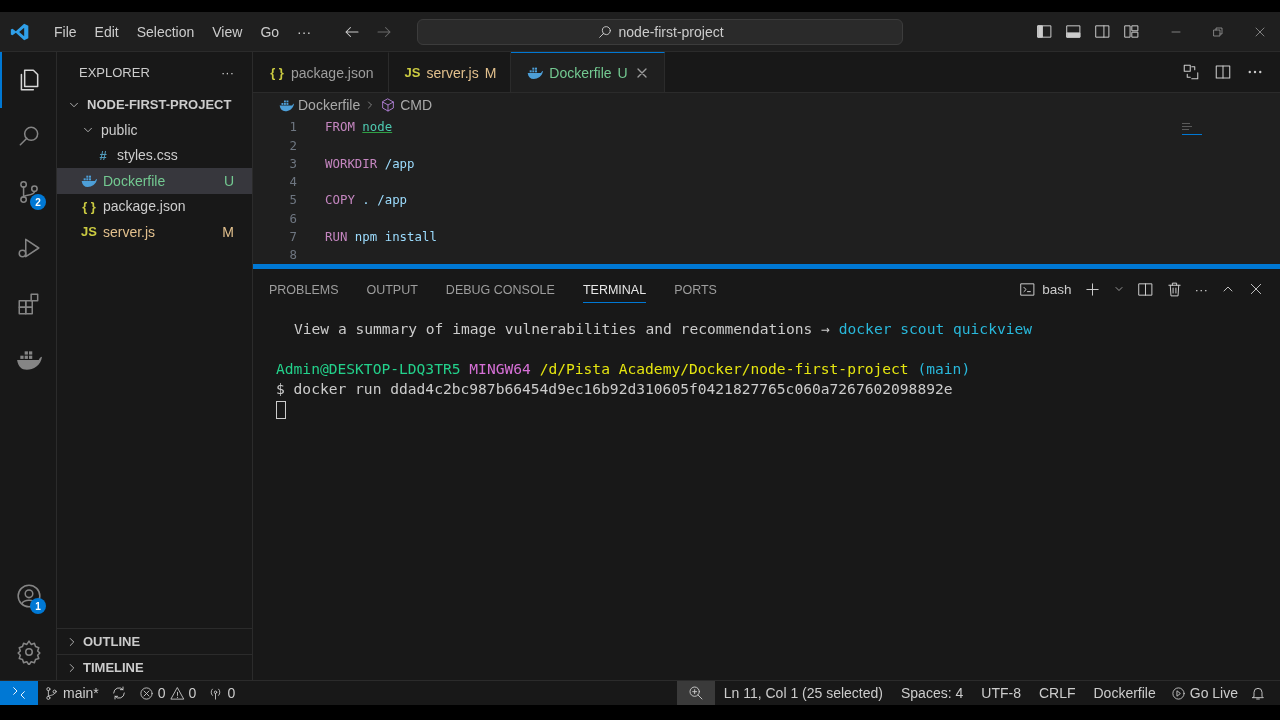 This screenshot has height=720, width=1280. I want to click on layout-grid-icon, so click(1131, 31).